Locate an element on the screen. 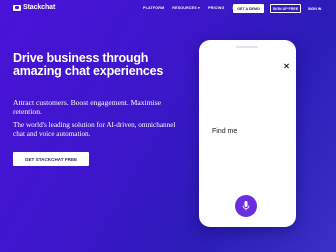 This screenshot has width=336, height=252. close-icon is located at coordinates (286, 66).